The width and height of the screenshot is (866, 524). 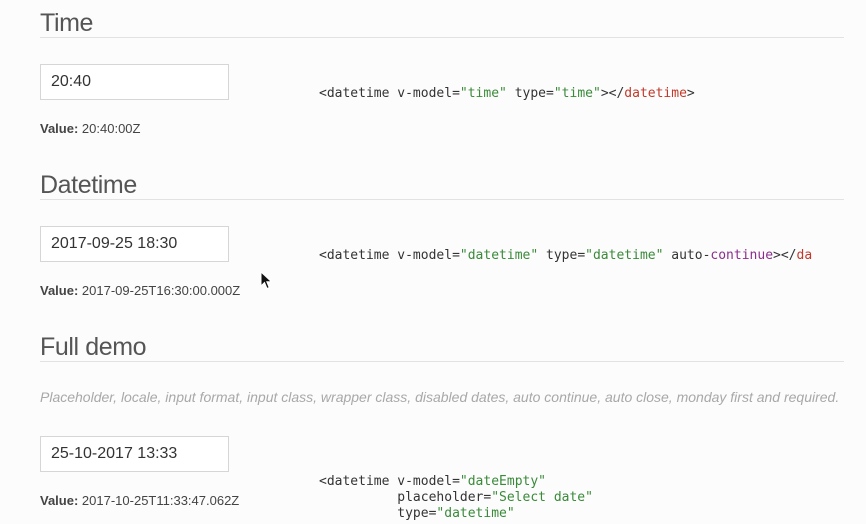 What do you see at coordinates (266, 280) in the screenshot?
I see `mouse-pointer-icon` at bounding box center [266, 280].